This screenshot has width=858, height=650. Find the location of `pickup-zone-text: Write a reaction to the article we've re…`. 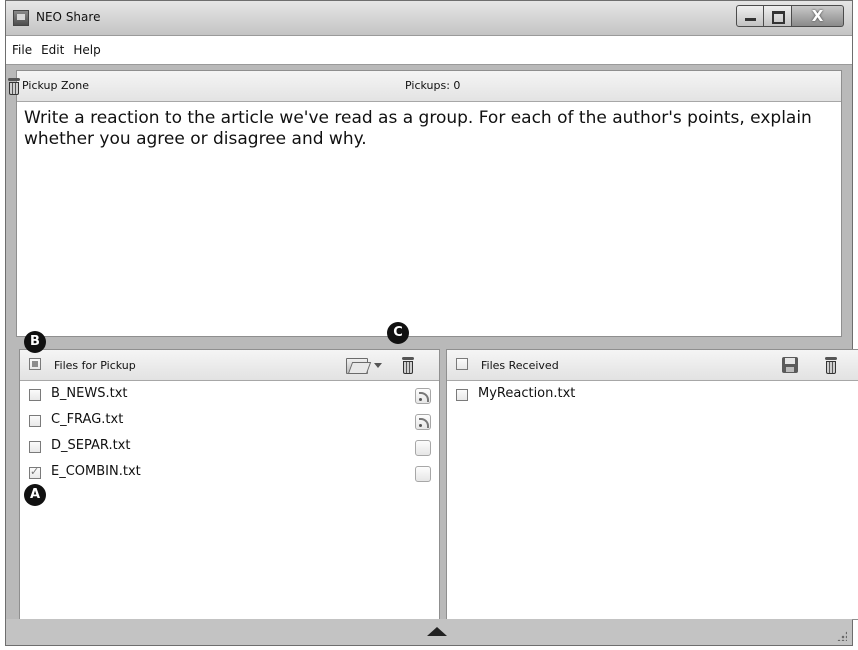

pickup-zone-text: Write a reaction to the article we've re… is located at coordinates (418, 128).